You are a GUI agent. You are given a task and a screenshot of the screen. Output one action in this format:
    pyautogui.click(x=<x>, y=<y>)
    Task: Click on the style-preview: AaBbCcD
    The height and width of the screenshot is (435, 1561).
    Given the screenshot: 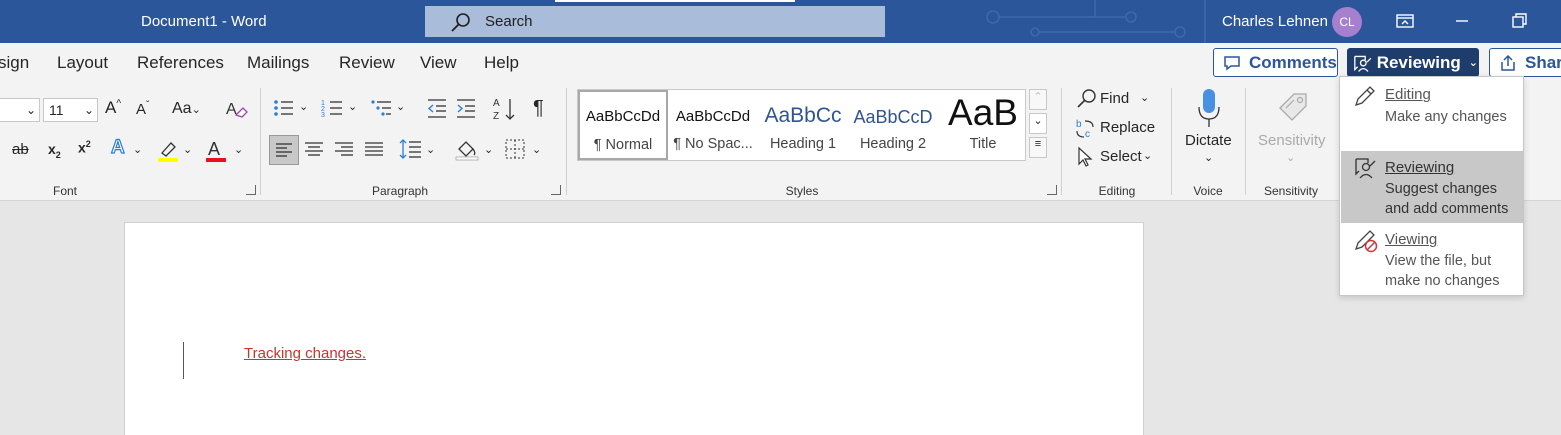 What is the action you would take?
    pyautogui.click(x=893, y=117)
    